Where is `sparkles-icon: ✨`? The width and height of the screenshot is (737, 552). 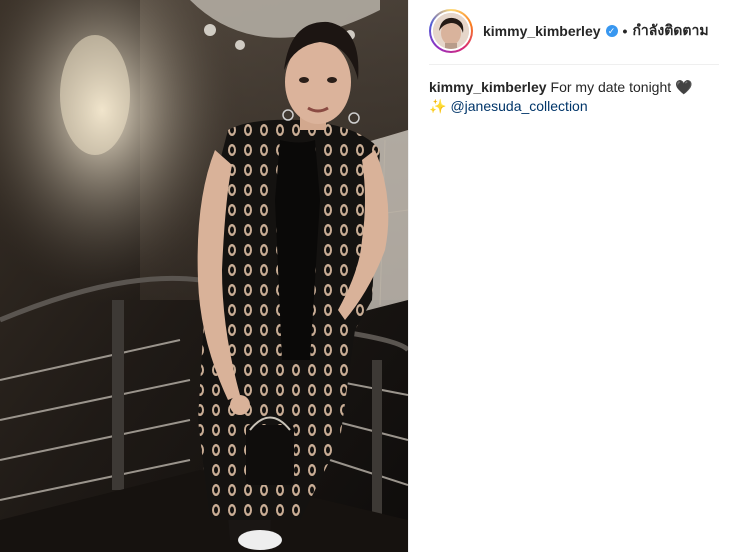
sparkles-icon: ✨ is located at coordinates (438, 106).